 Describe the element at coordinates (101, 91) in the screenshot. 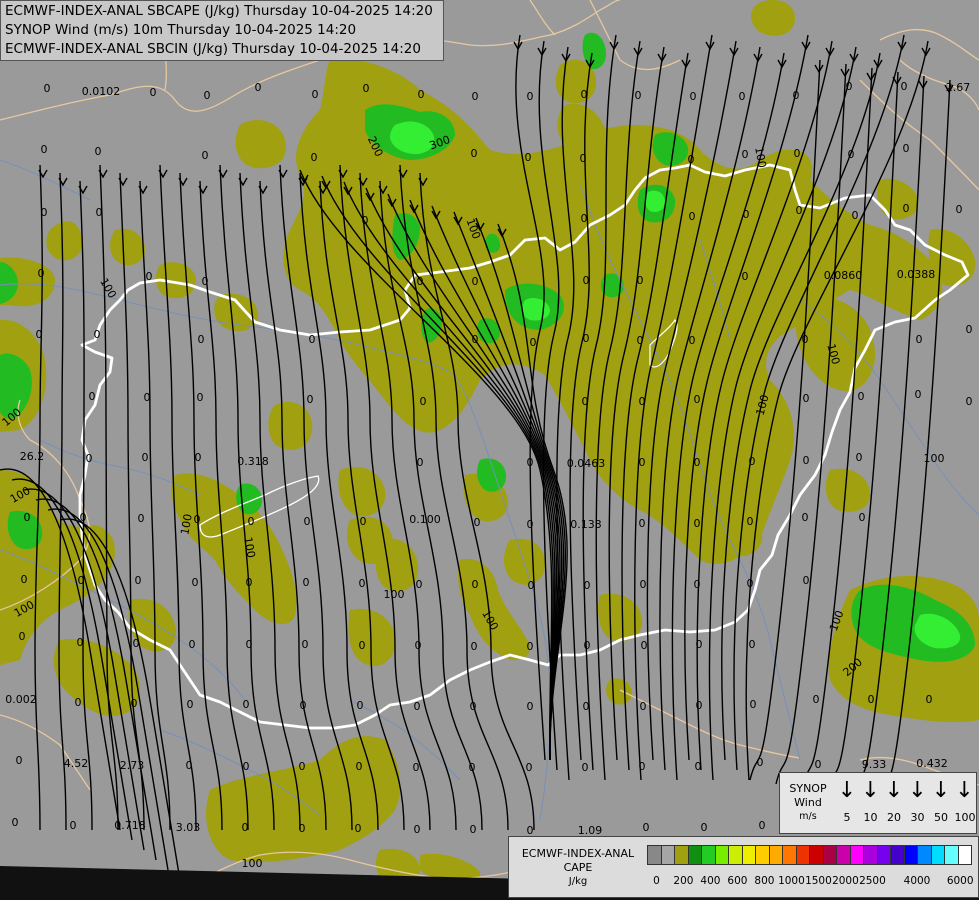

I see `index-value-label: 0.0102` at that location.